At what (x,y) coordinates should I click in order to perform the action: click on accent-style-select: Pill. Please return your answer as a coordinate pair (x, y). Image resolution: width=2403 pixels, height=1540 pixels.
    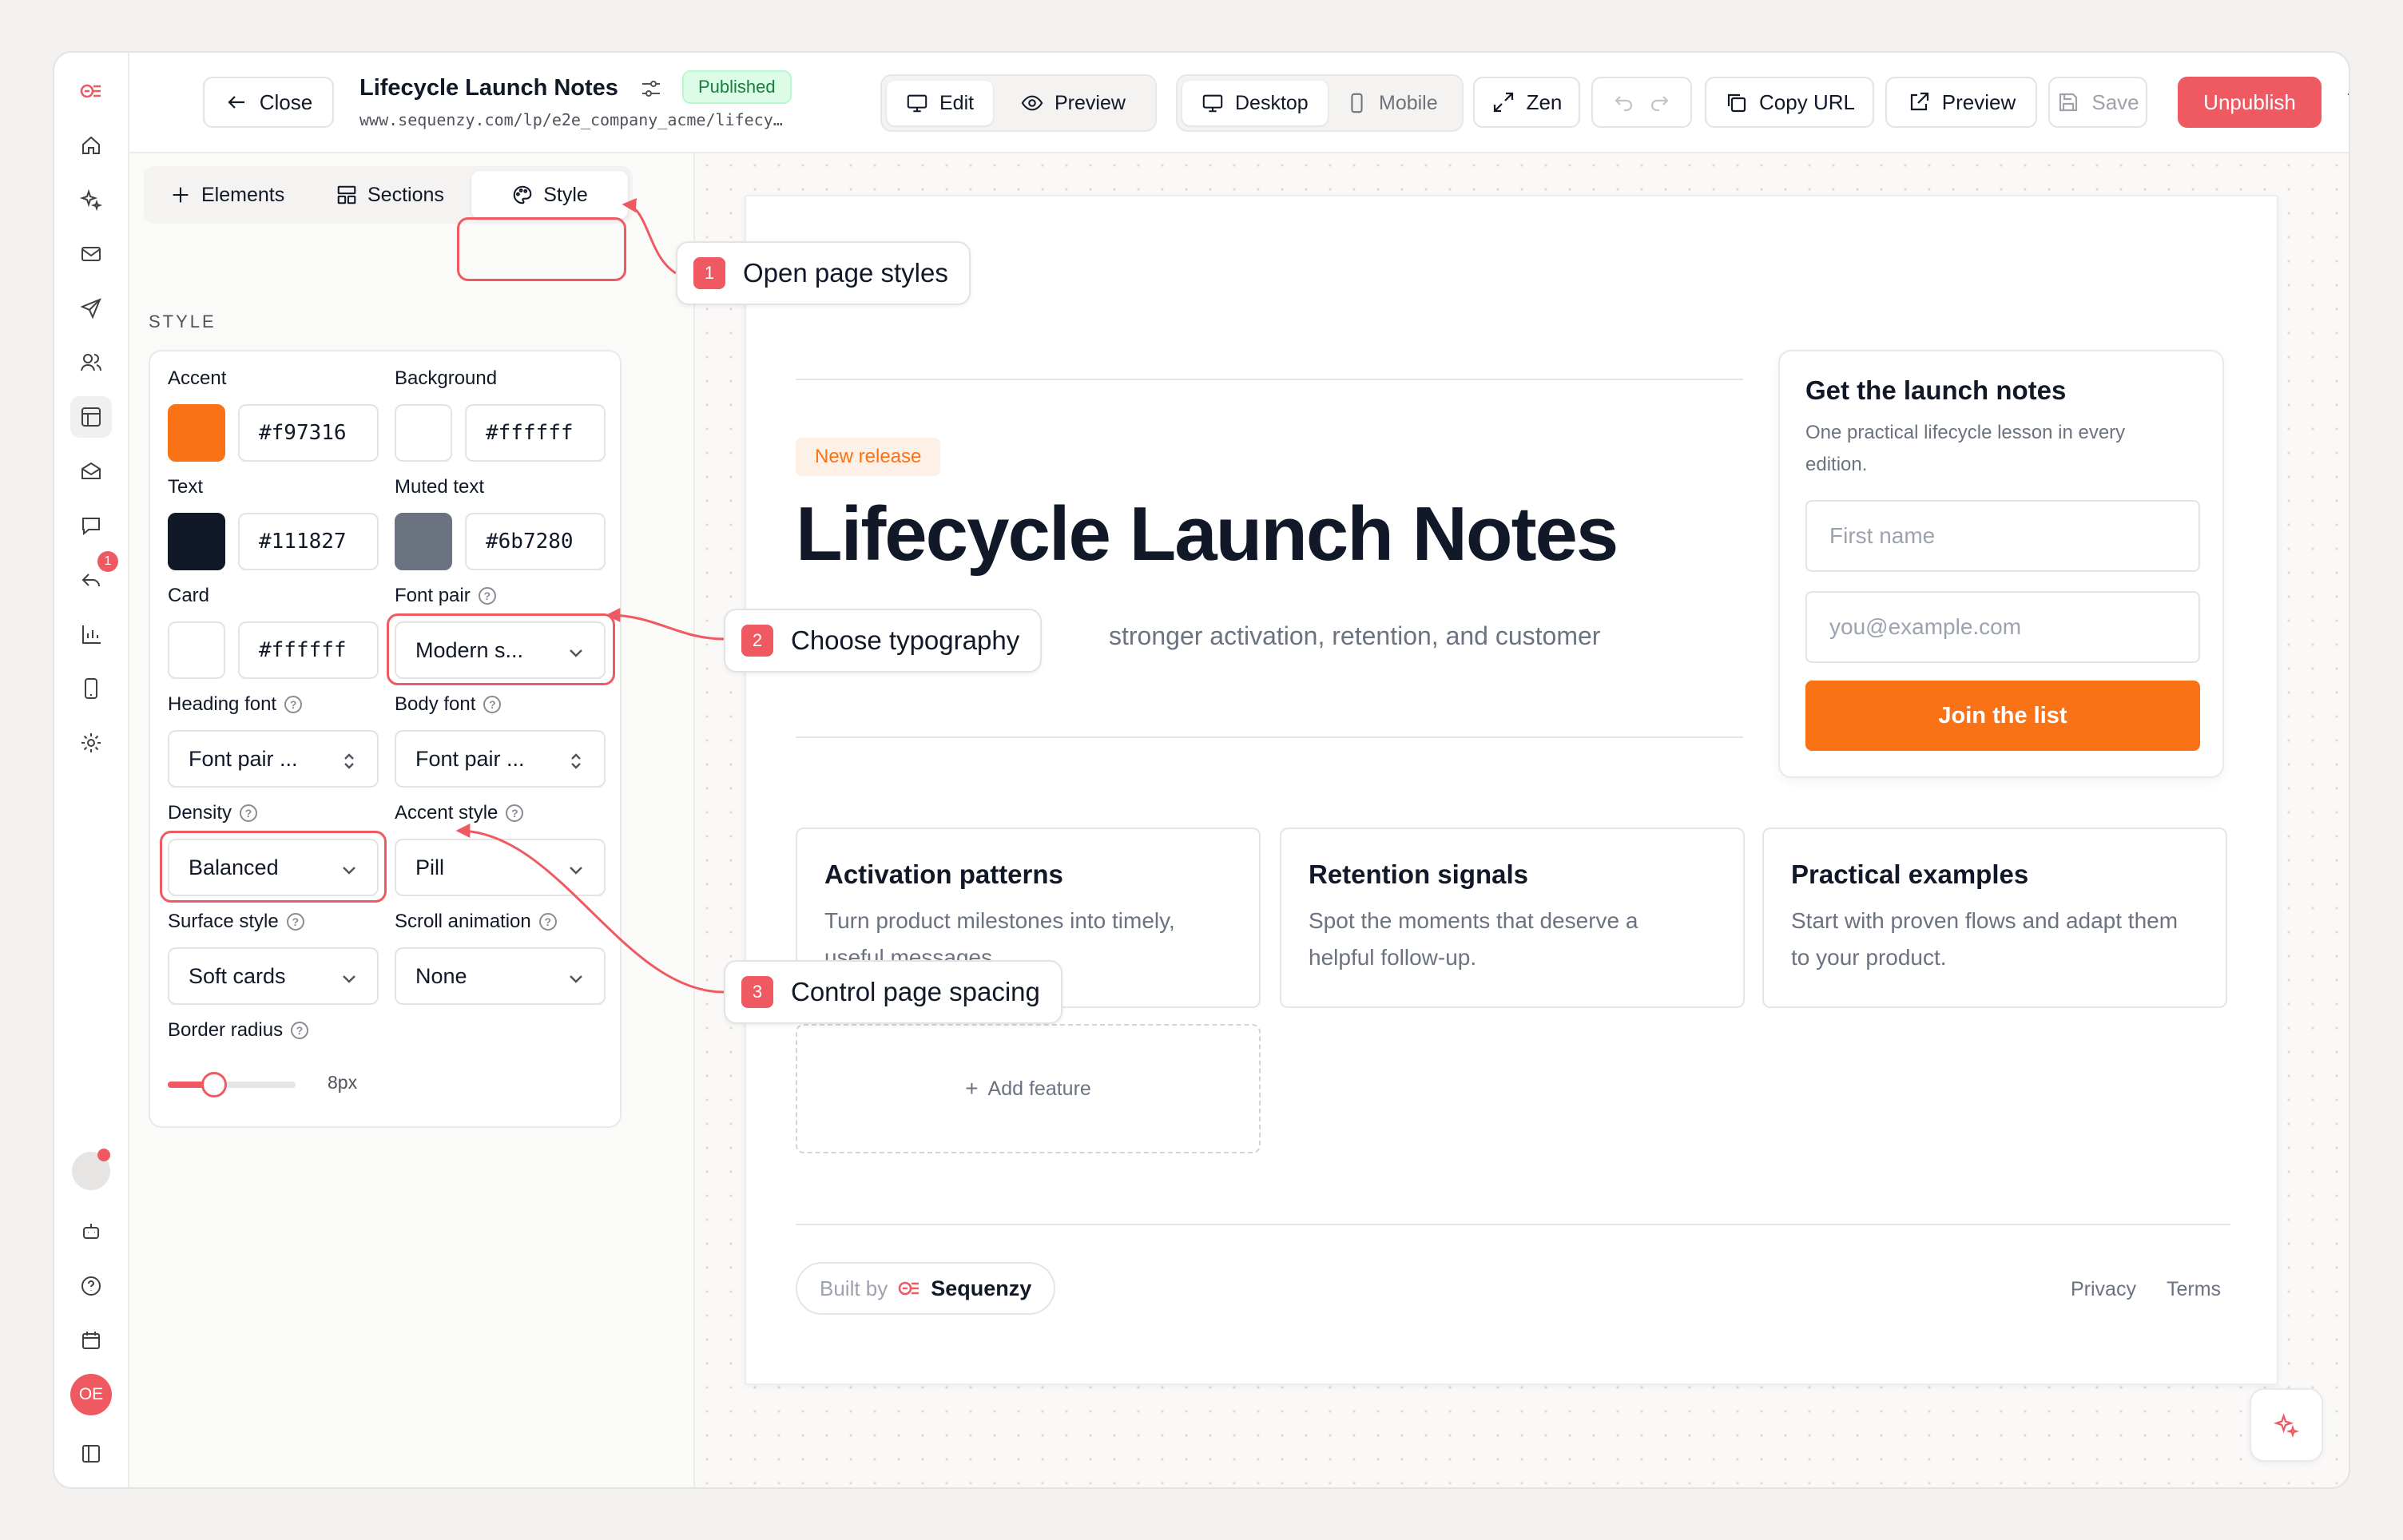
    Looking at the image, I should click on (500, 868).